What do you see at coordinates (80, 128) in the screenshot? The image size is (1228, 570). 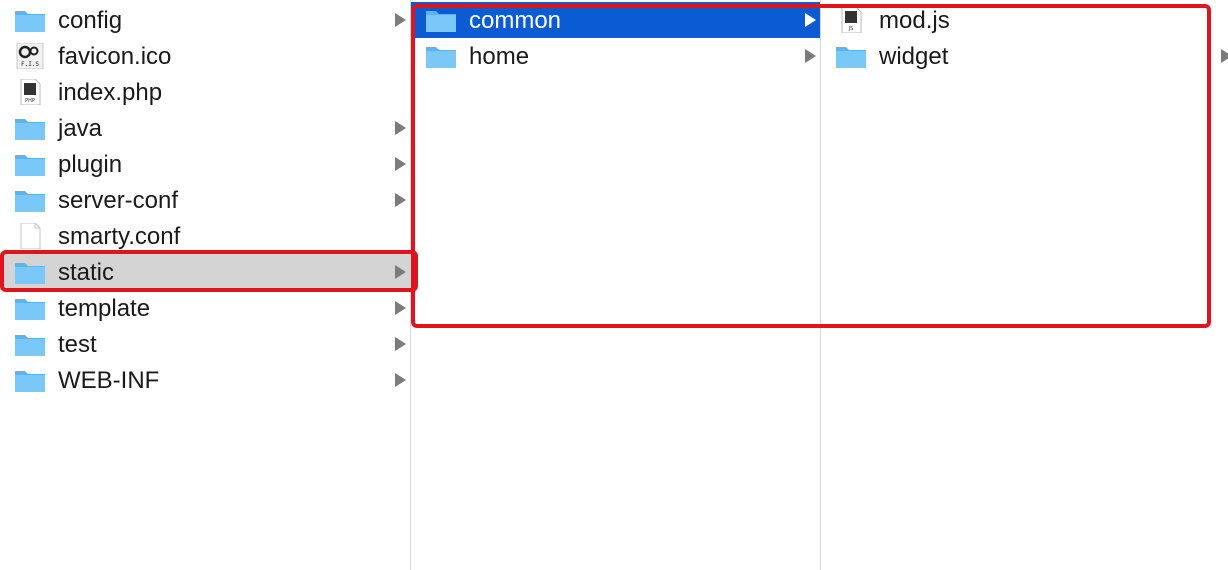 I see `item-label: java` at bounding box center [80, 128].